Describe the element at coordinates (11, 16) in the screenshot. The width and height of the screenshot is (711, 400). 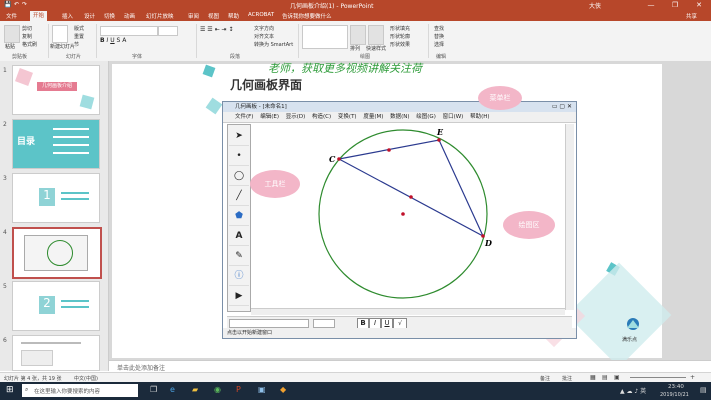
I see `tab-file: 文件` at that location.